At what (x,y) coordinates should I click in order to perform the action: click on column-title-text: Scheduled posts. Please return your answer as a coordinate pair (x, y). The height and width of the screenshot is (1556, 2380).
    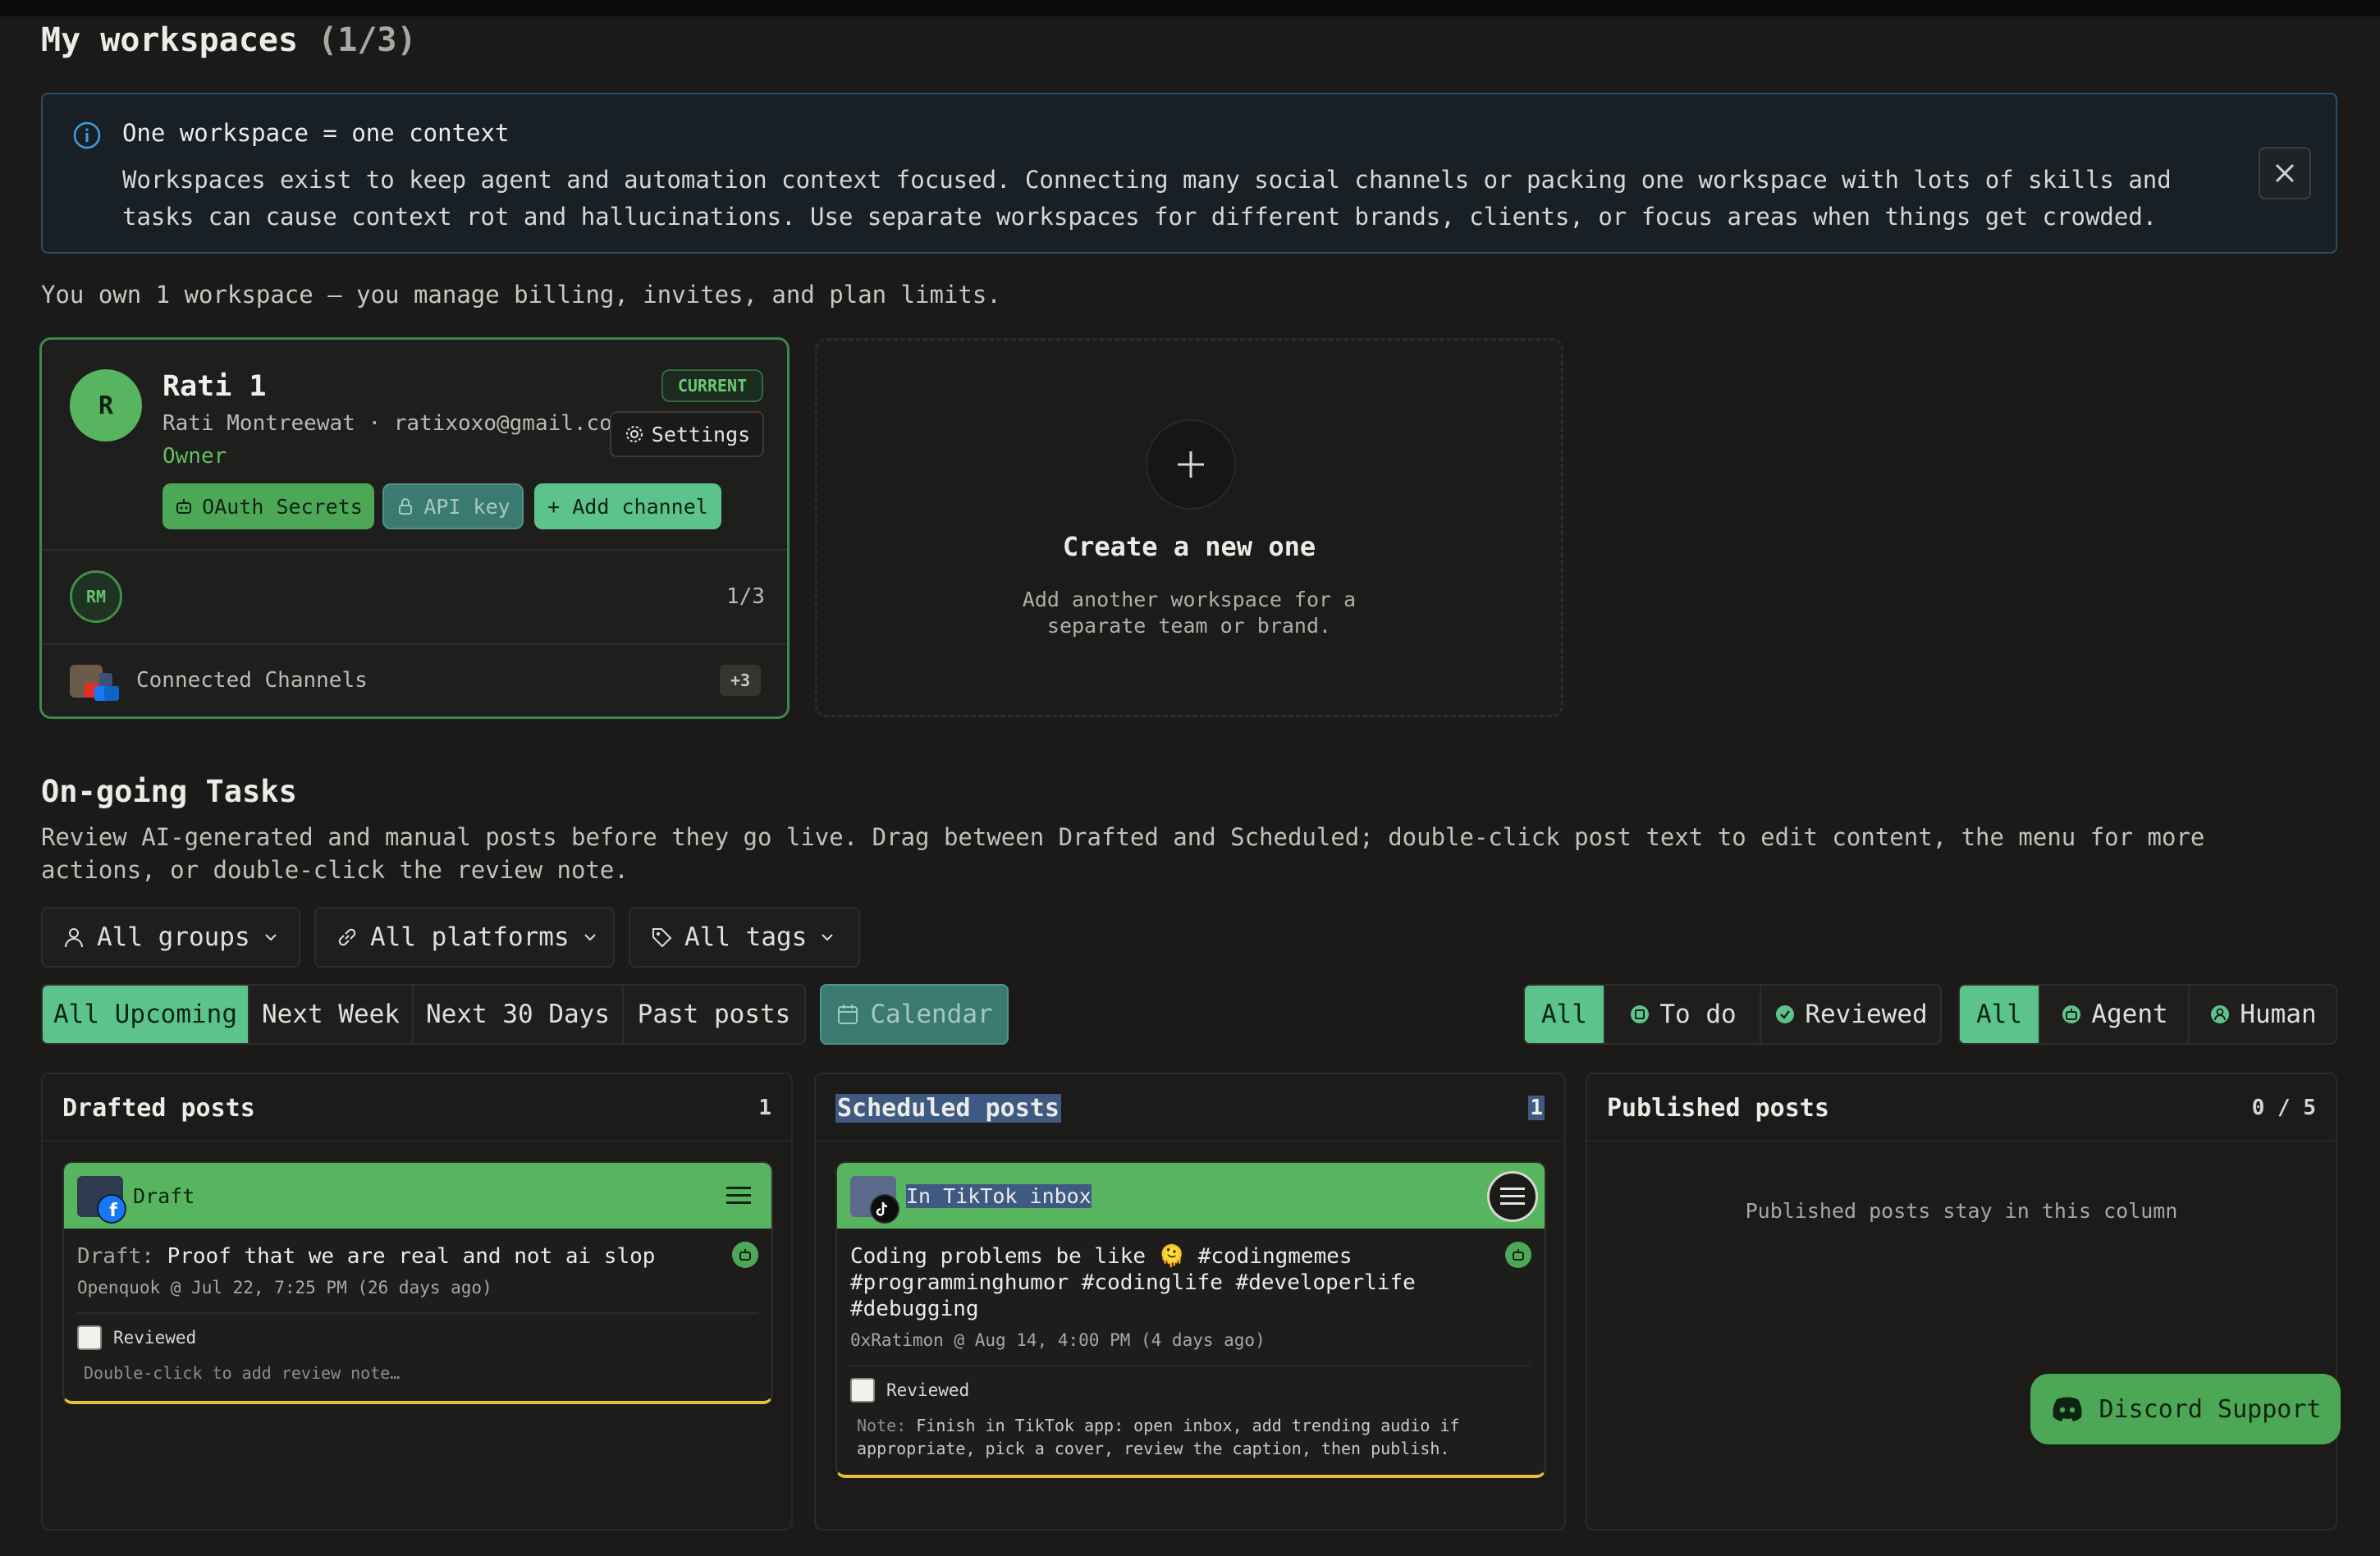
    Looking at the image, I should click on (948, 1108).